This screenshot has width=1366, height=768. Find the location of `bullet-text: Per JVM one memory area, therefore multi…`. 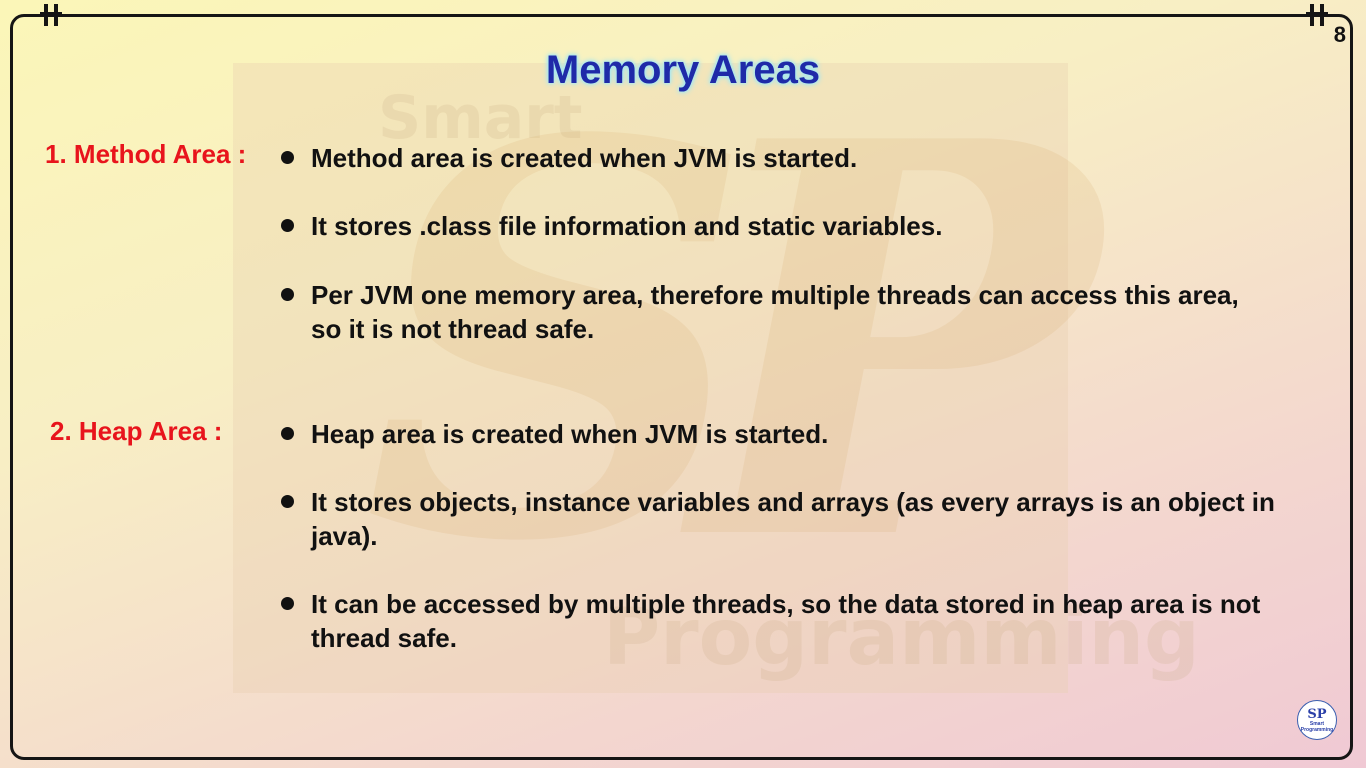

bullet-text: Per JVM one memory area, therefore multi… is located at coordinates (775, 312).